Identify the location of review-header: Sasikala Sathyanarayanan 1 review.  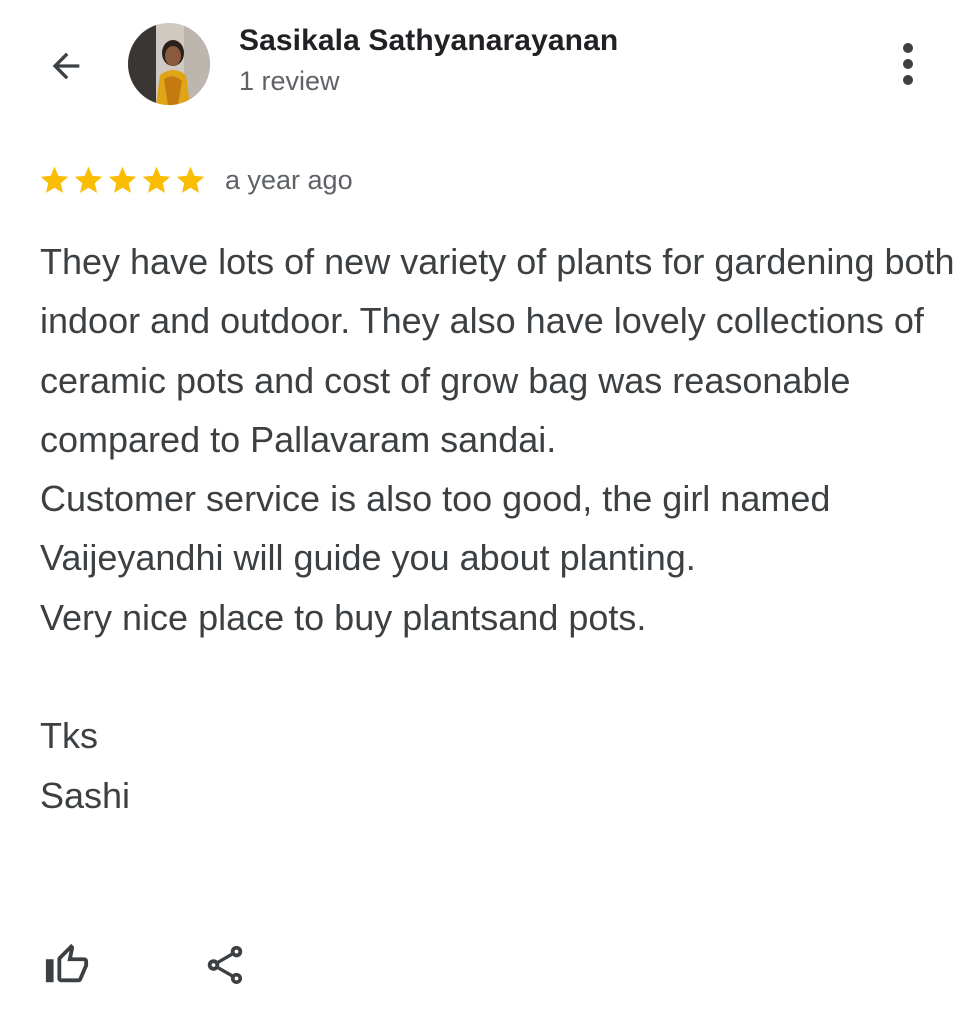
(488, 65).